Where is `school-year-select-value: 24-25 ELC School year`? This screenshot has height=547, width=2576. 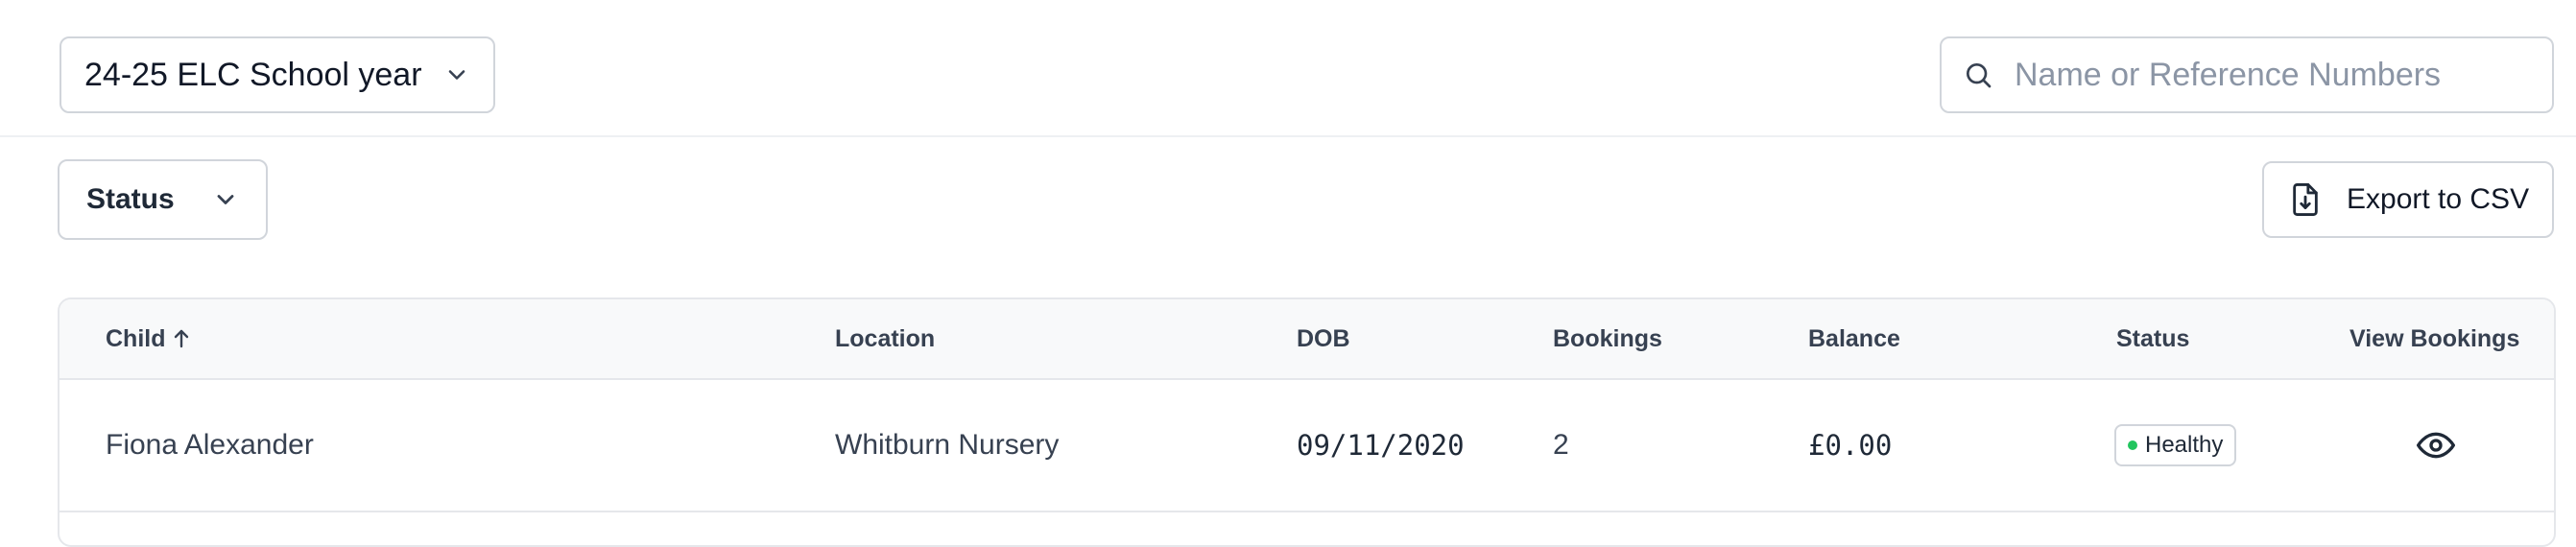
school-year-select-value: 24-25 ELC School year is located at coordinates (253, 74).